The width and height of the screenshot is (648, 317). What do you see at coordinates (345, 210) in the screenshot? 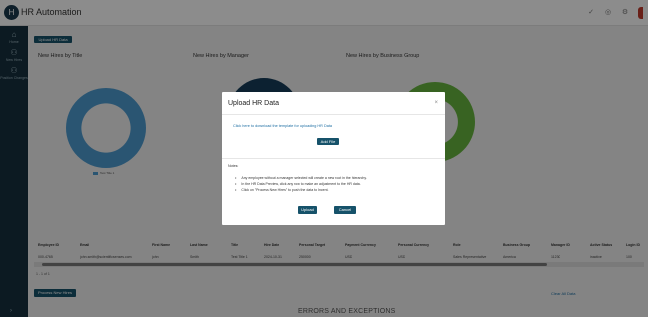
I see `cancel-button: Cancel` at bounding box center [345, 210].